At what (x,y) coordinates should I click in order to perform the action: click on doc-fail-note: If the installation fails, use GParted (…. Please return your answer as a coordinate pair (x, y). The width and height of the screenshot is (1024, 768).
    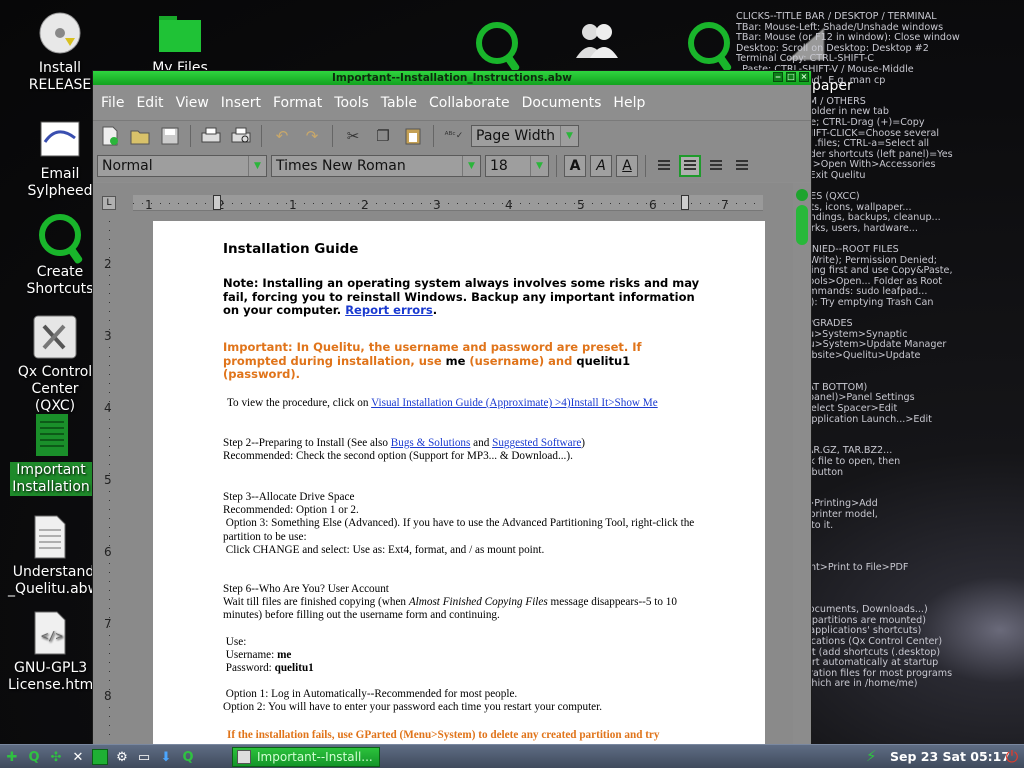
    Looking at the image, I should click on (443, 735).